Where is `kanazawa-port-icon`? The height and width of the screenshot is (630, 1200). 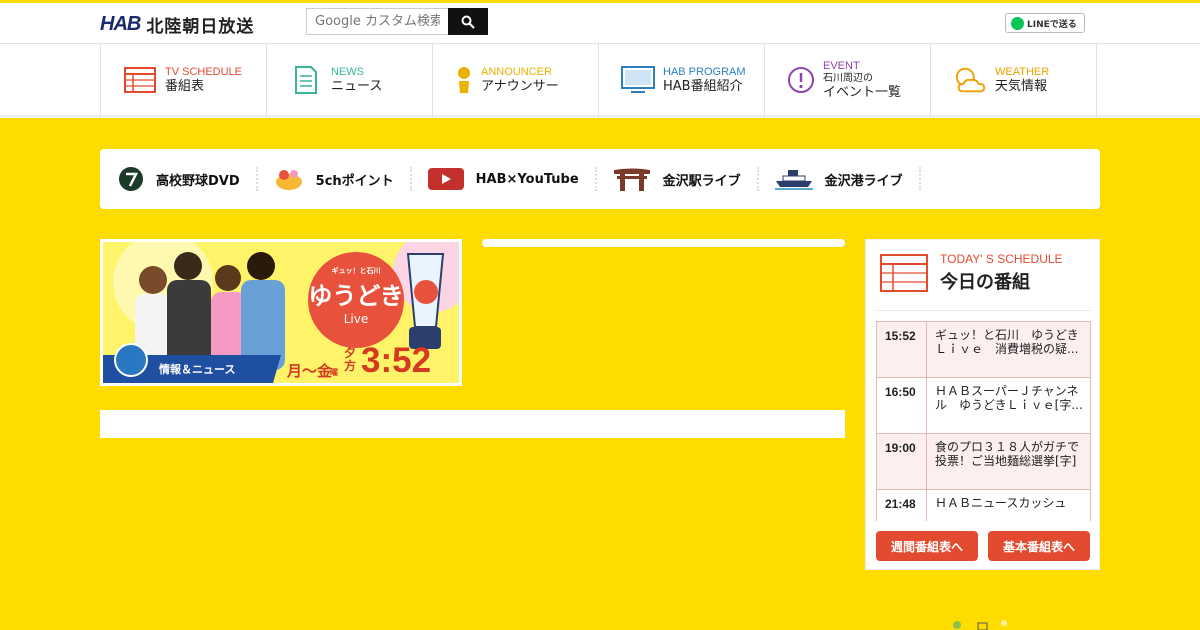 kanazawa-port-icon is located at coordinates (793, 180).